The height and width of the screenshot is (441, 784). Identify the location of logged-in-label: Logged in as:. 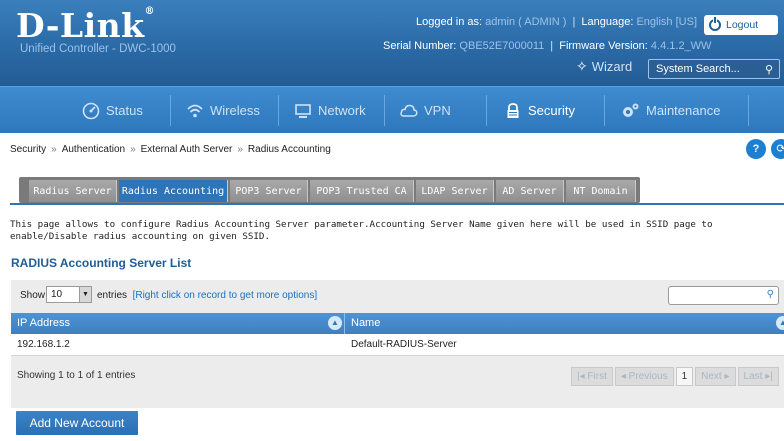
(449, 22).